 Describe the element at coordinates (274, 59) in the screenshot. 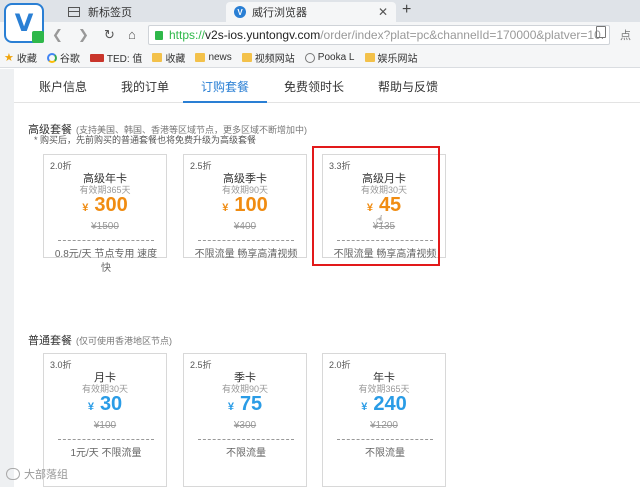

I see `bookmark-label: 视频网站` at that location.